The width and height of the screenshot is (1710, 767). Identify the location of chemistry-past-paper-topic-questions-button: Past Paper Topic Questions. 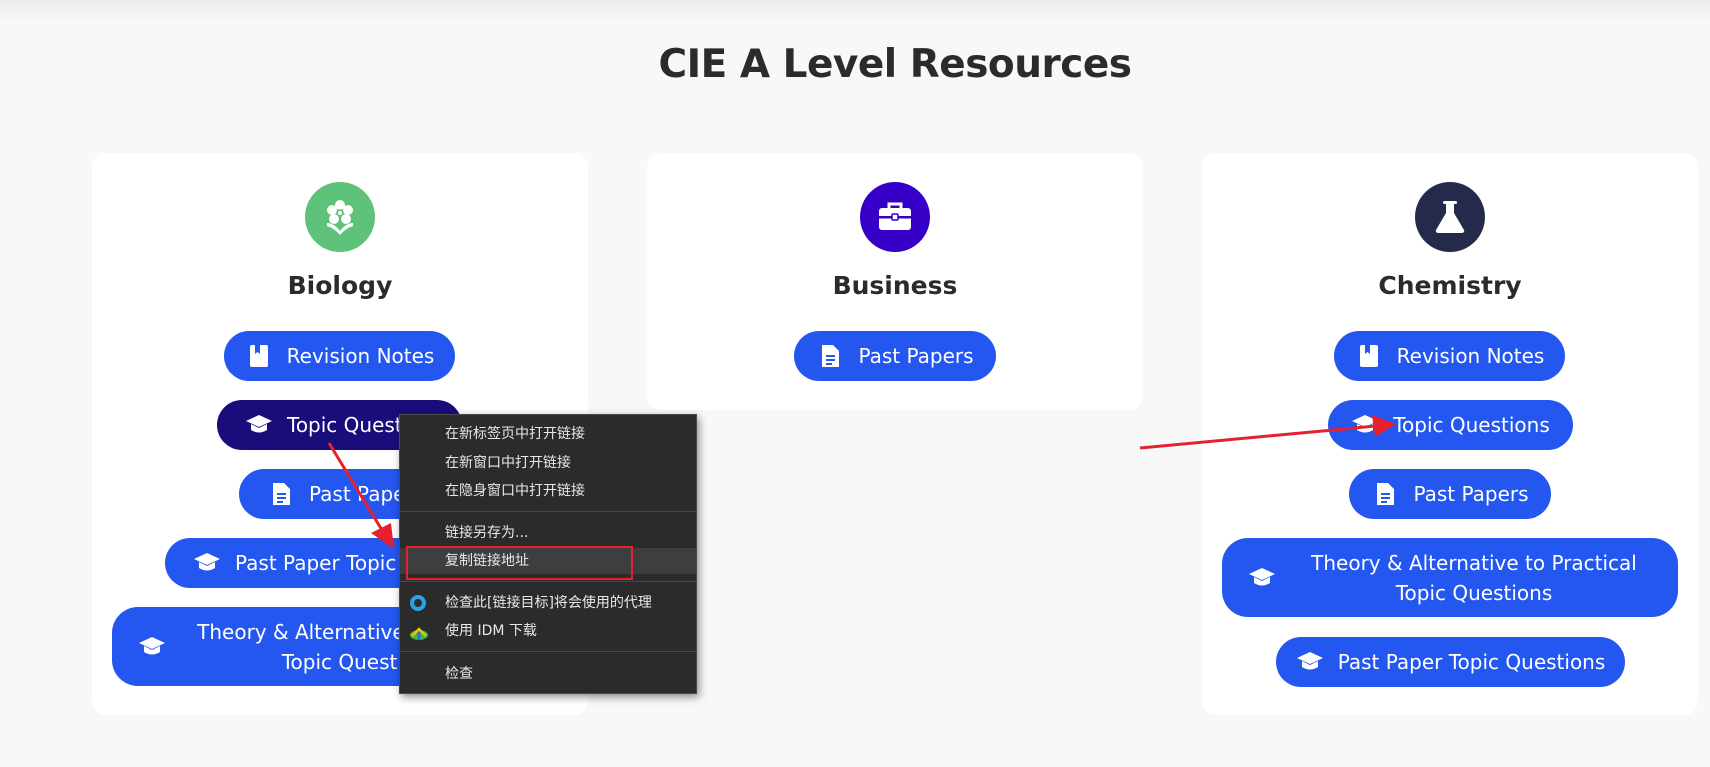
(1450, 662).